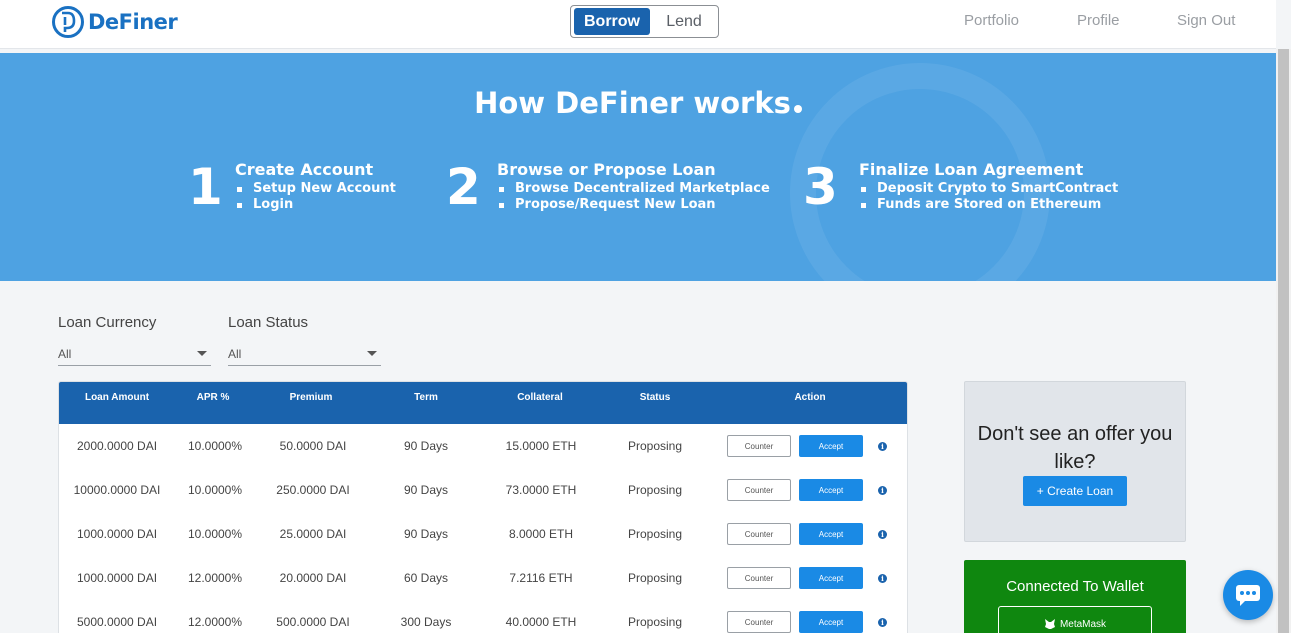 Image resolution: width=1291 pixels, height=633 pixels. I want to click on definer-logo-icon, so click(68, 22).